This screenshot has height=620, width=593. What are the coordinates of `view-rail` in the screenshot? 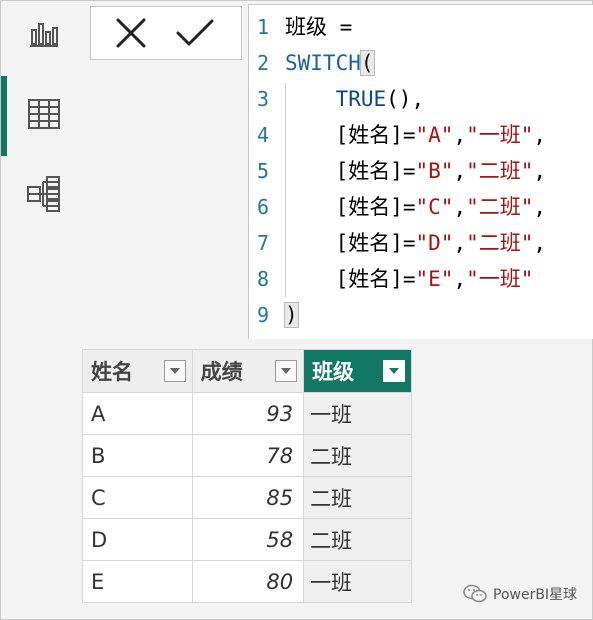 It's located at (41, 130).